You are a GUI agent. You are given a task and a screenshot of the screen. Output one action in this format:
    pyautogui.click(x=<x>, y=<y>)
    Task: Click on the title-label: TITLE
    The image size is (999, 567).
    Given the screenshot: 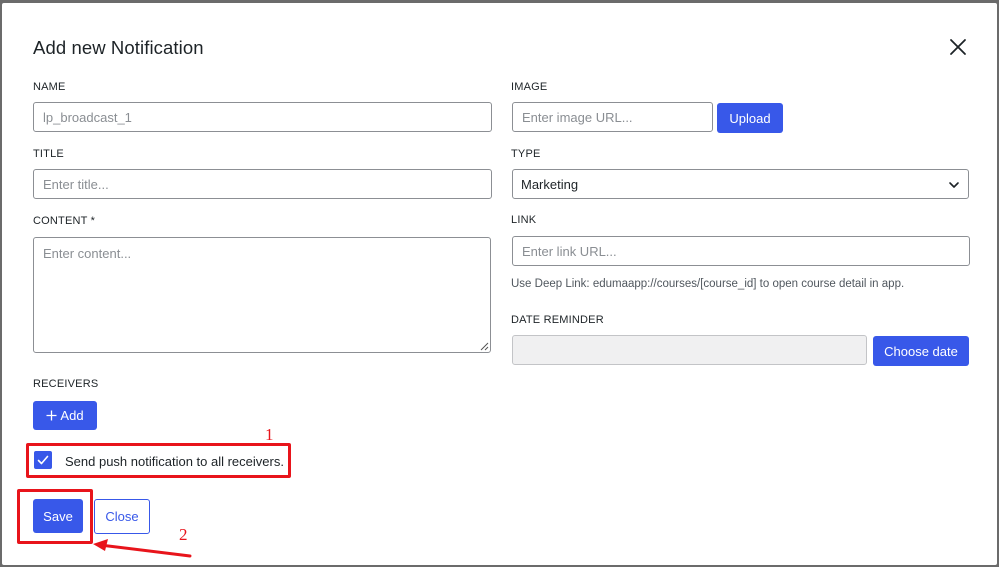 What is the action you would take?
    pyautogui.click(x=48, y=154)
    